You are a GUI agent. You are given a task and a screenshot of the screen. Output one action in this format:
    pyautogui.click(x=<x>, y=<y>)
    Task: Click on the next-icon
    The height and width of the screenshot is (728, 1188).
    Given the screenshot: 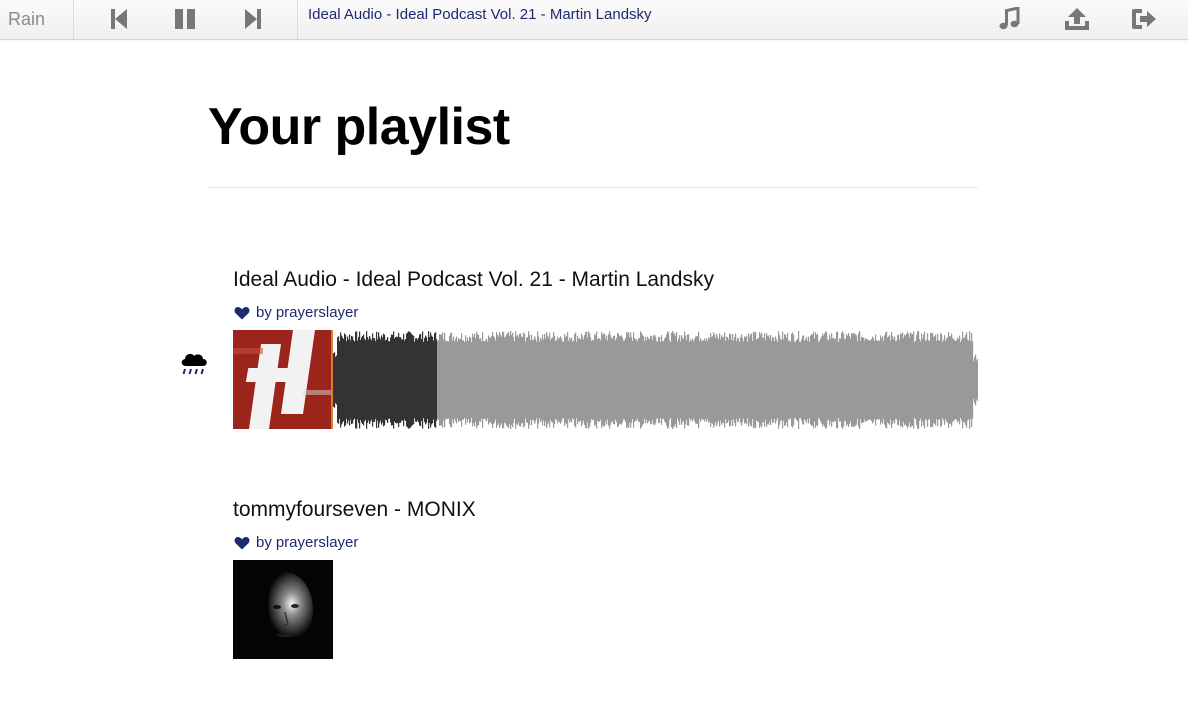 What is the action you would take?
    pyautogui.click(x=253, y=19)
    